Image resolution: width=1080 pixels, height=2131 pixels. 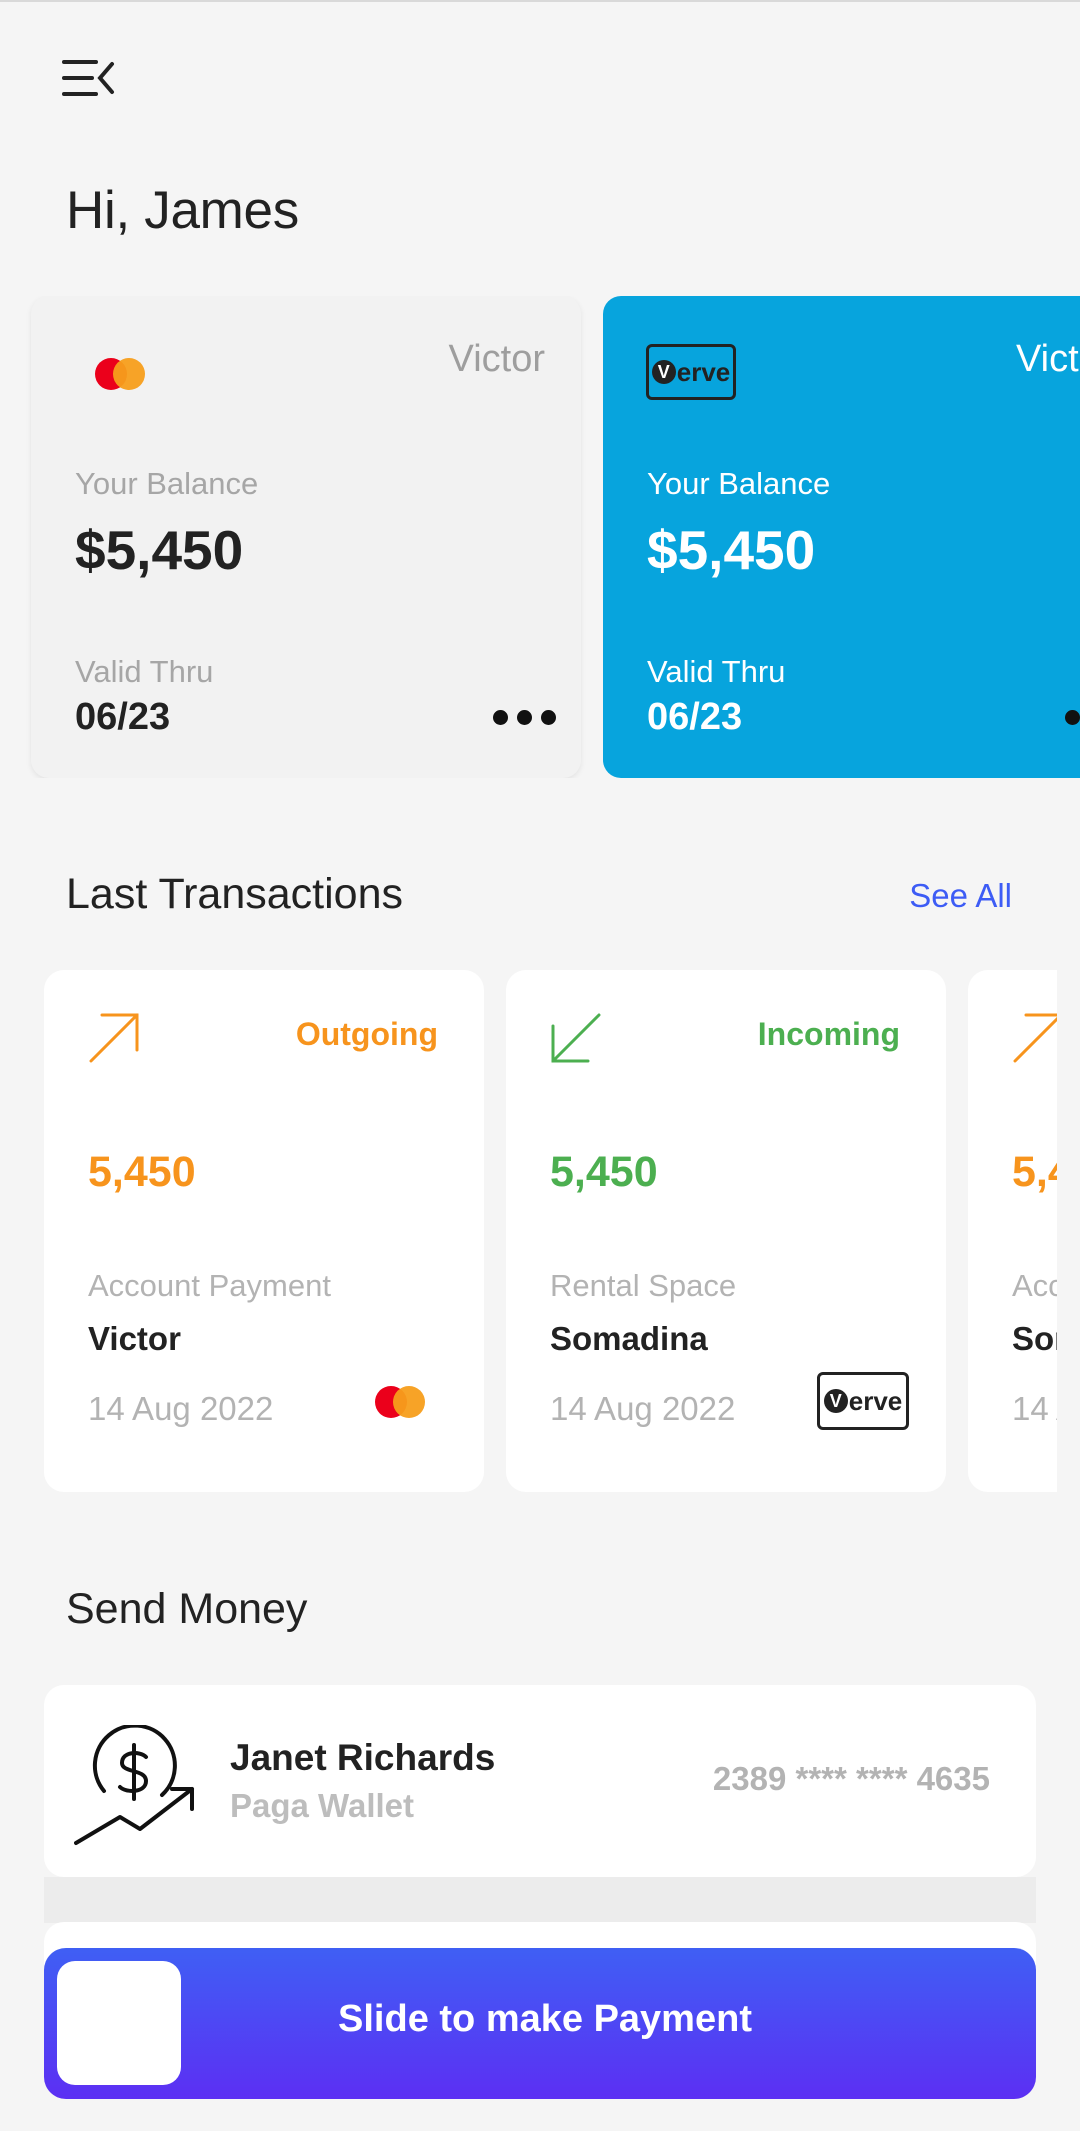 I want to click on list-separator, so click(x=540, y=1900).